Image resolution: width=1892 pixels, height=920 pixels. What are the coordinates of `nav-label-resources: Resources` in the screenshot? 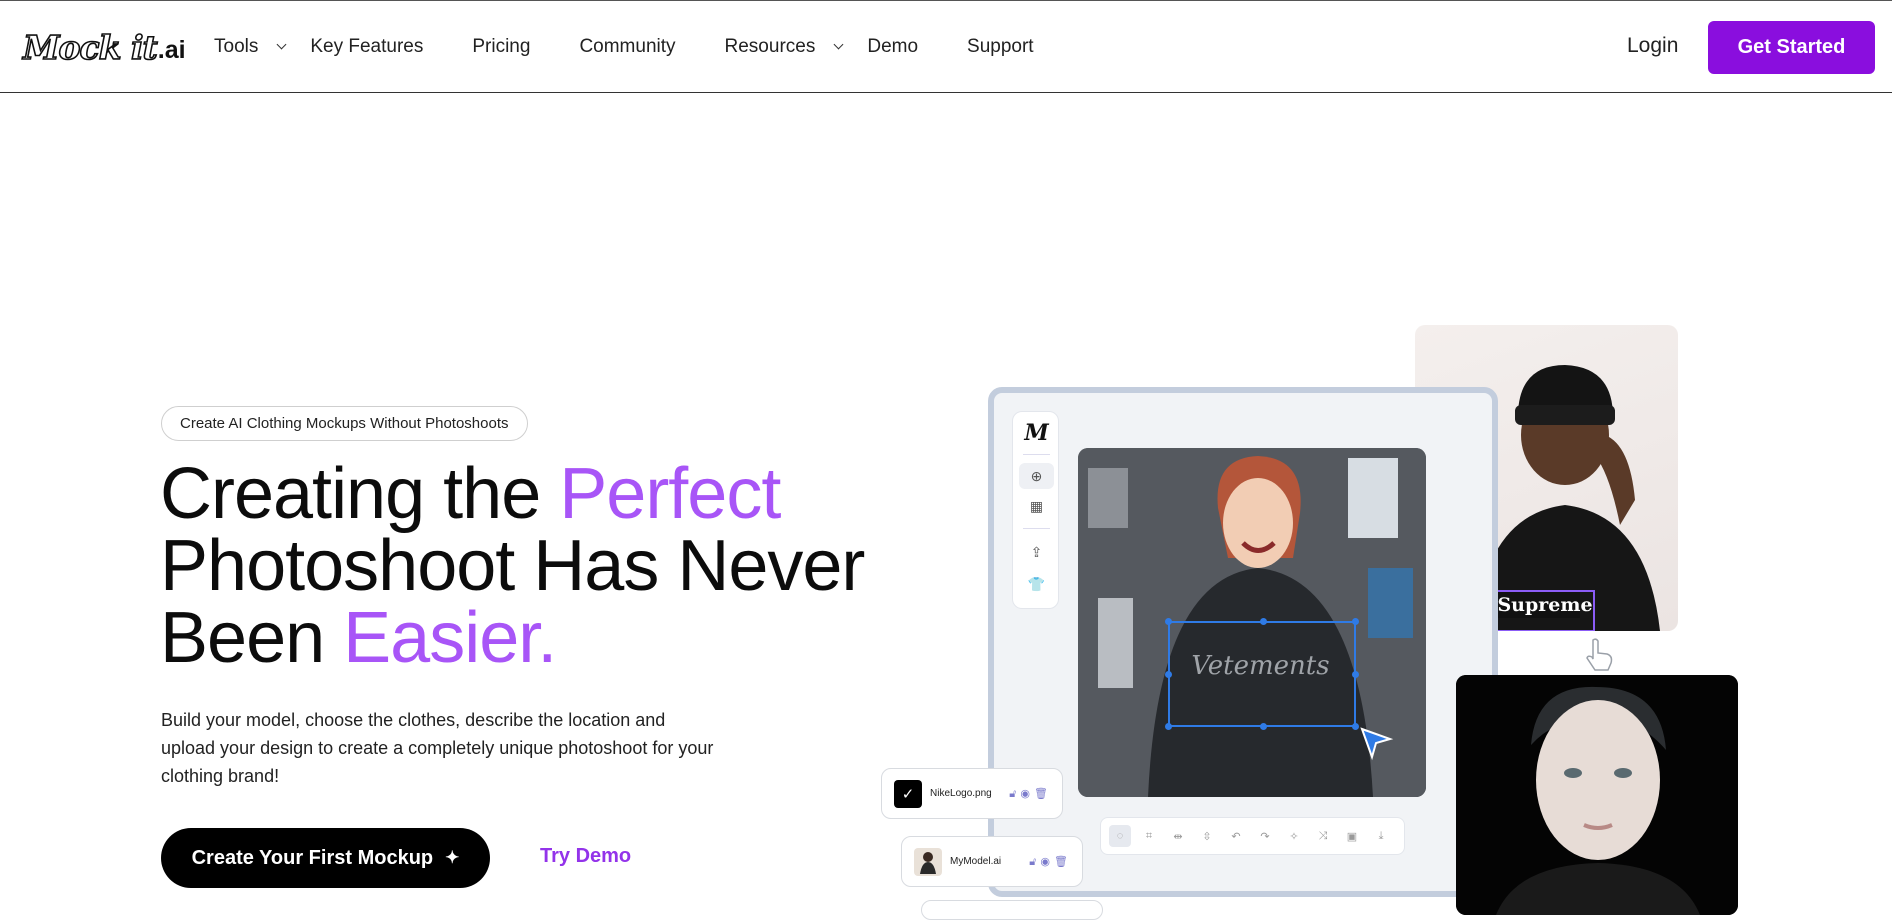 It's located at (770, 46).